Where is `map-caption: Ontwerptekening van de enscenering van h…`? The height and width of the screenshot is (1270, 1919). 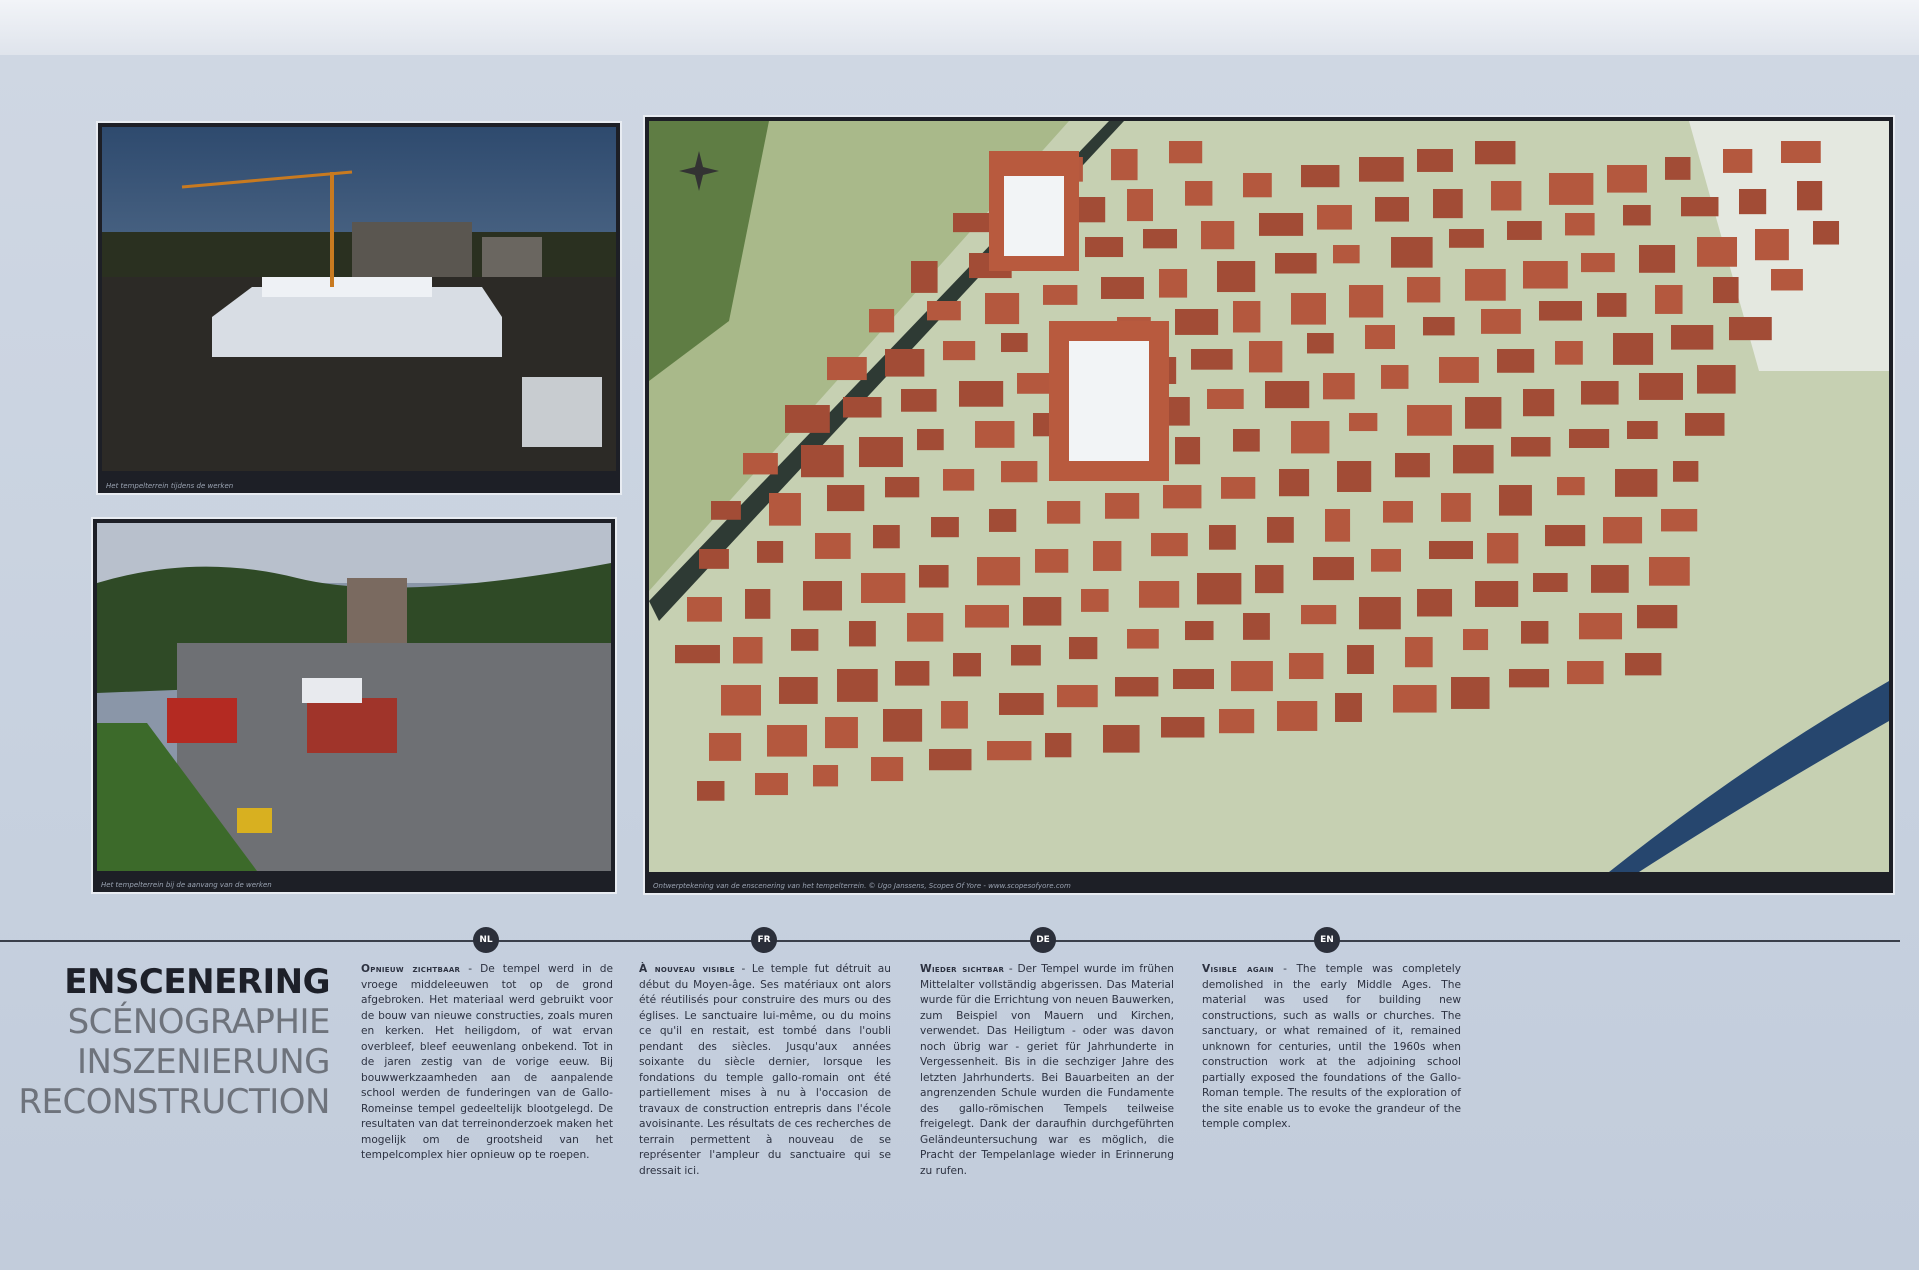
map-caption: Ontwerptekening van de enscenering van h… is located at coordinates (862, 886).